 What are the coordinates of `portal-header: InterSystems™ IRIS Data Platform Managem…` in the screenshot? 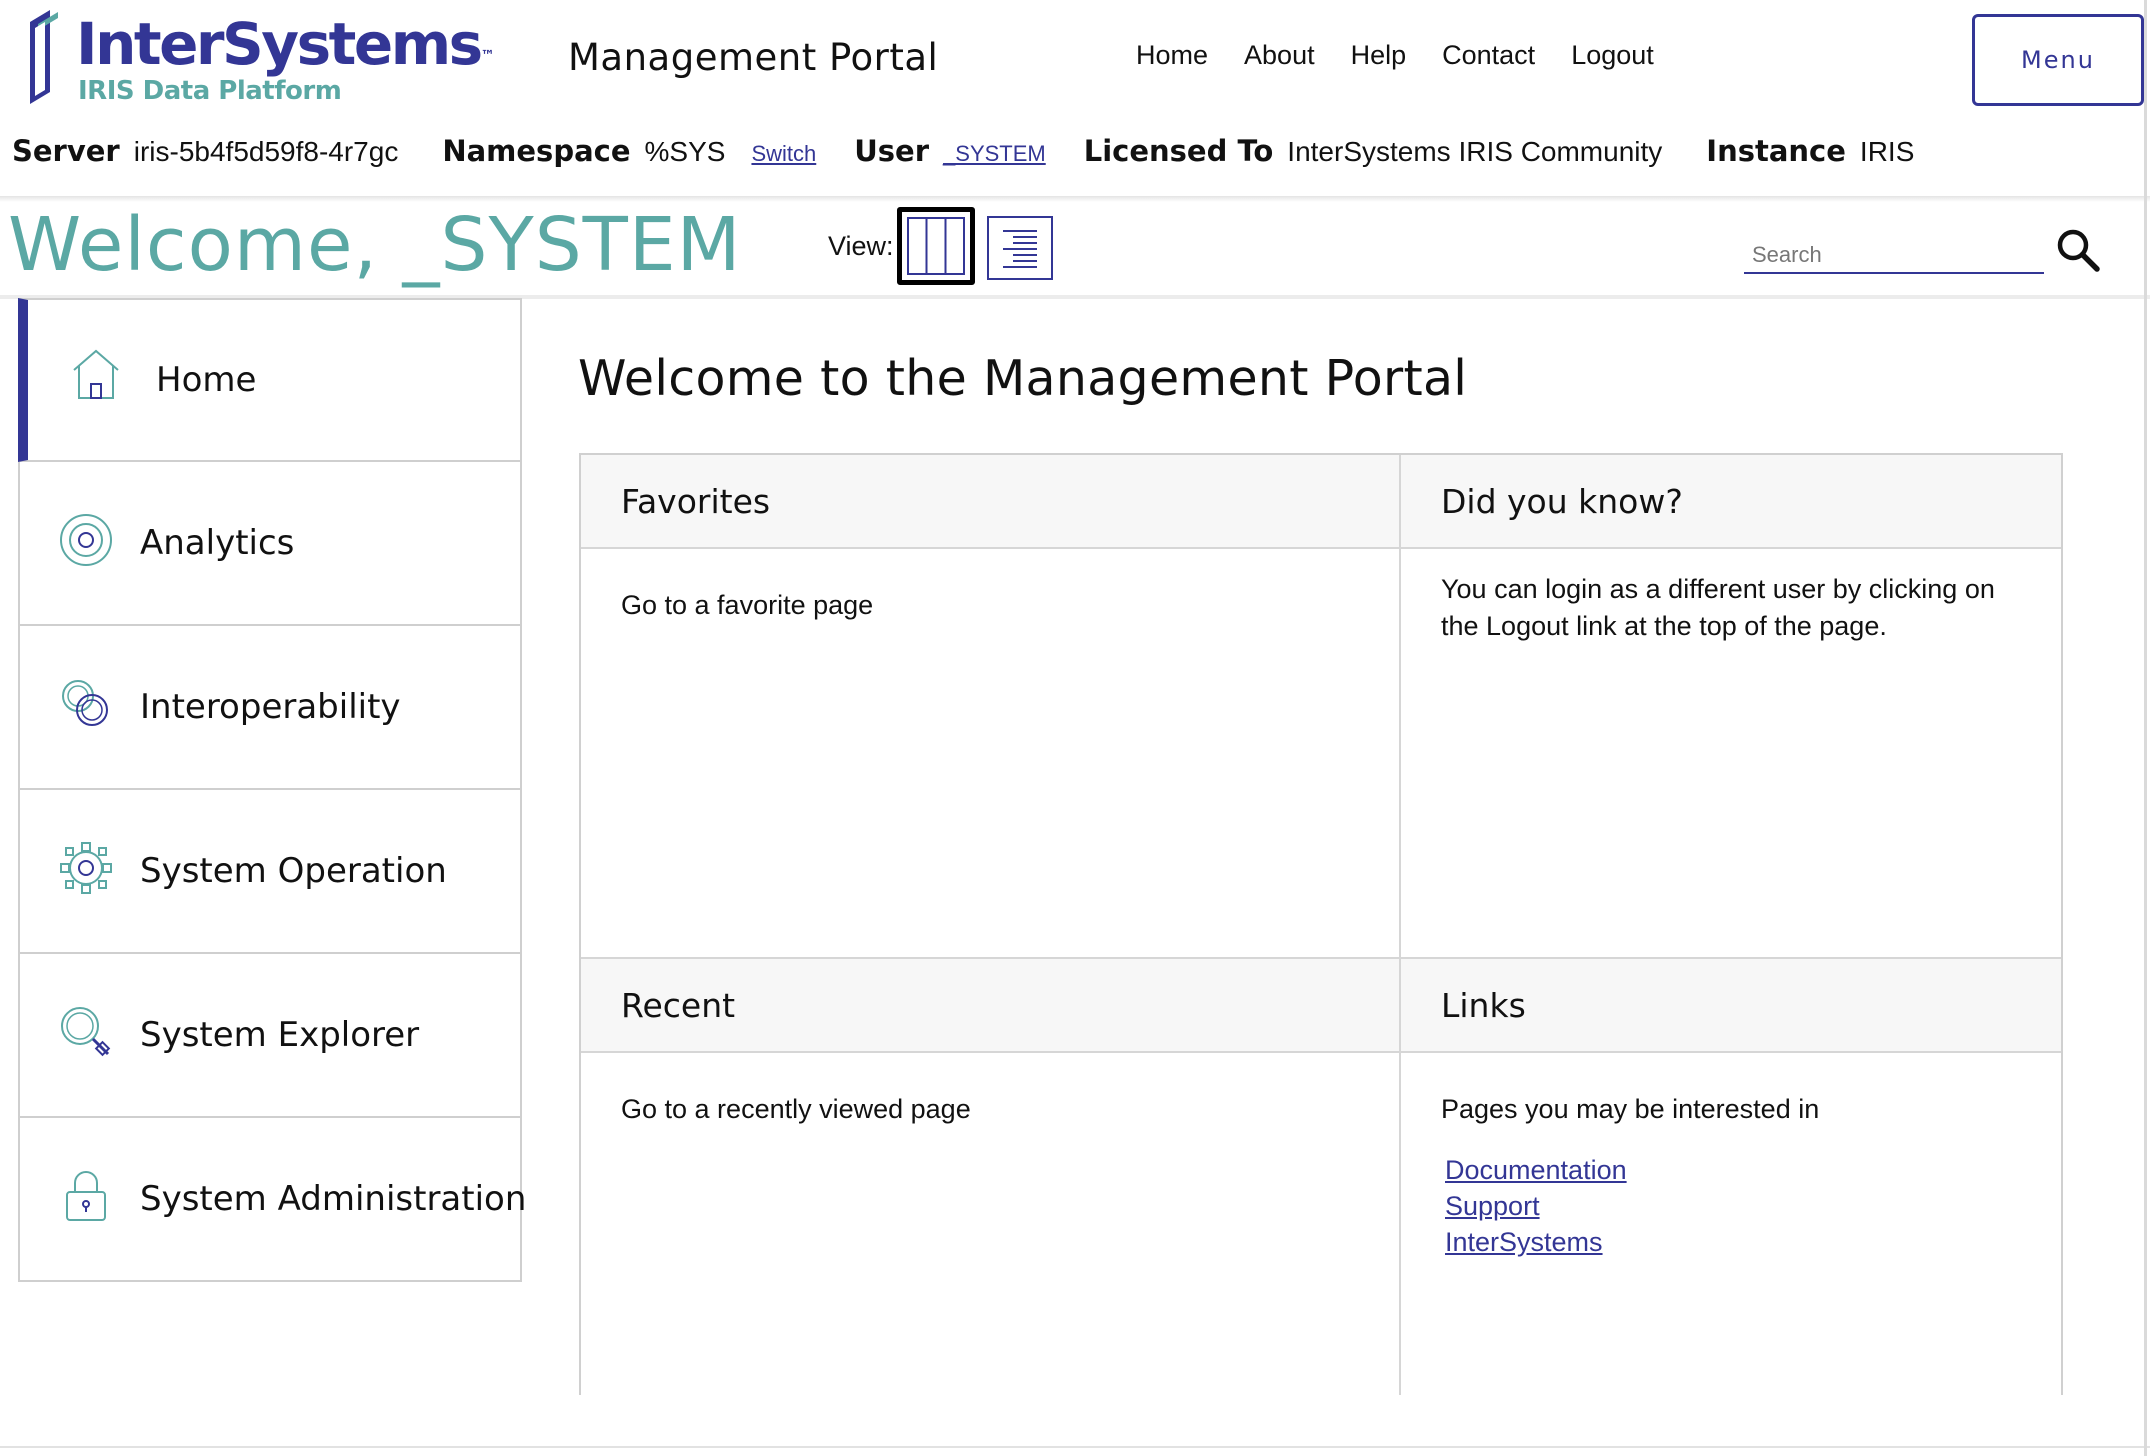 It's located at (1075, 101).